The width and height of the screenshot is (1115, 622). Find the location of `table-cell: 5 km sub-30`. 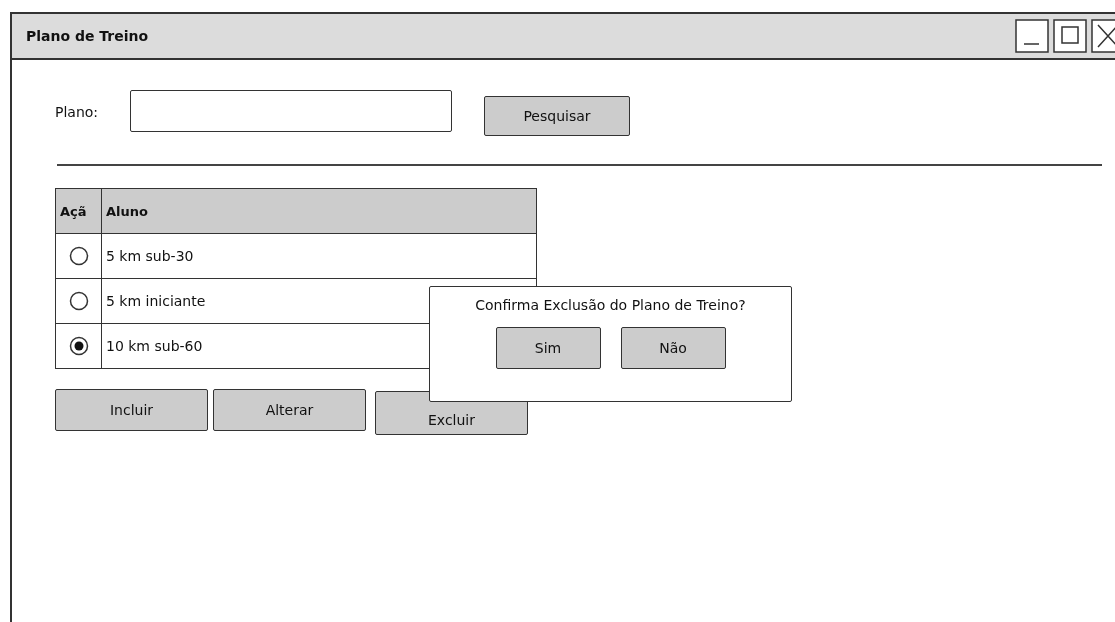

table-cell: 5 km sub-30 is located at coordinates (150, 256).